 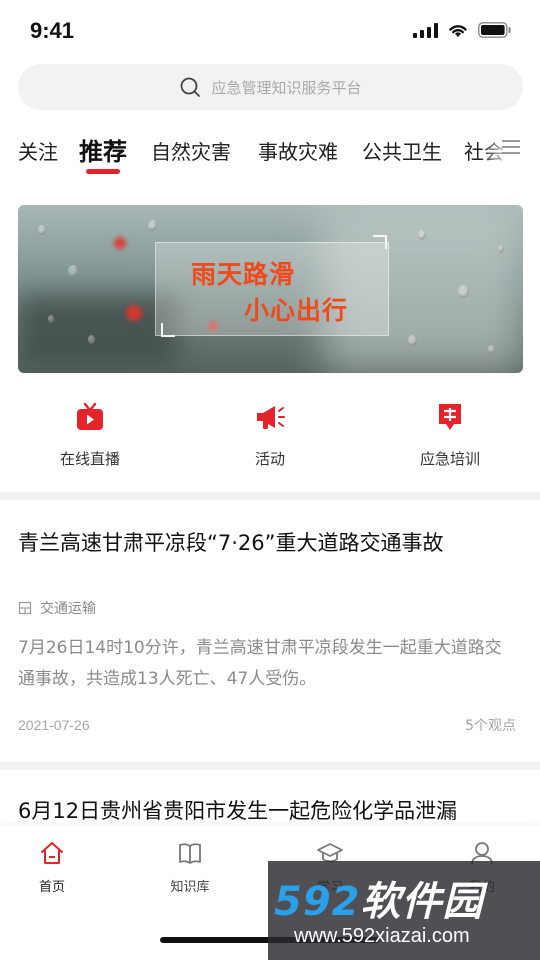 I want to click on tab-natural-disaster: 自然灾害, so click(x=191, y=150).